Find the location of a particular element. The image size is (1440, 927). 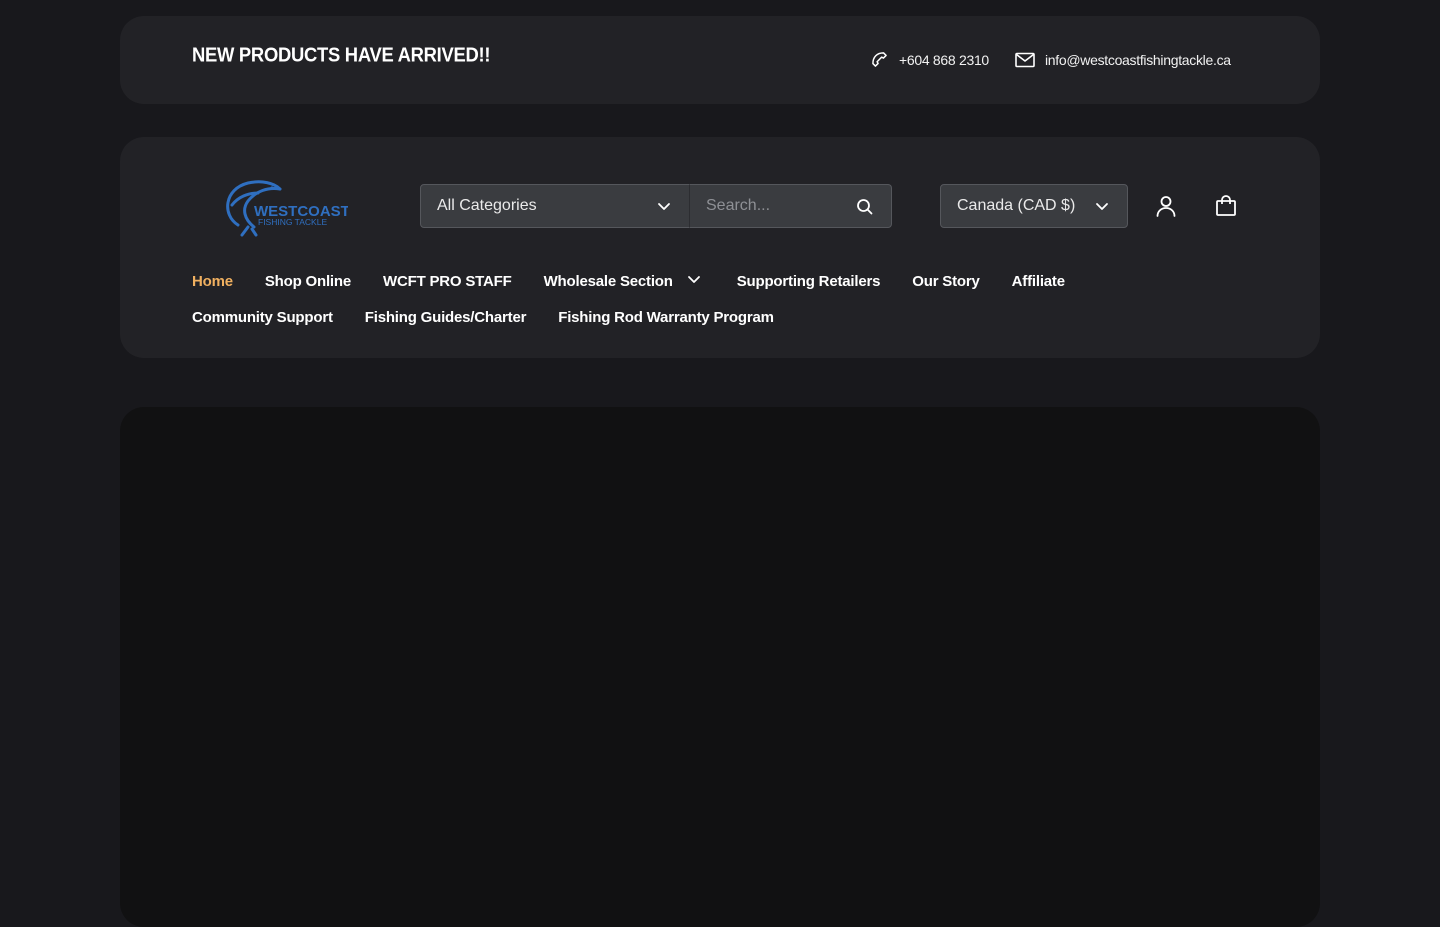

nav-item-community-support: Community Support is located at coordinates (262, 317).